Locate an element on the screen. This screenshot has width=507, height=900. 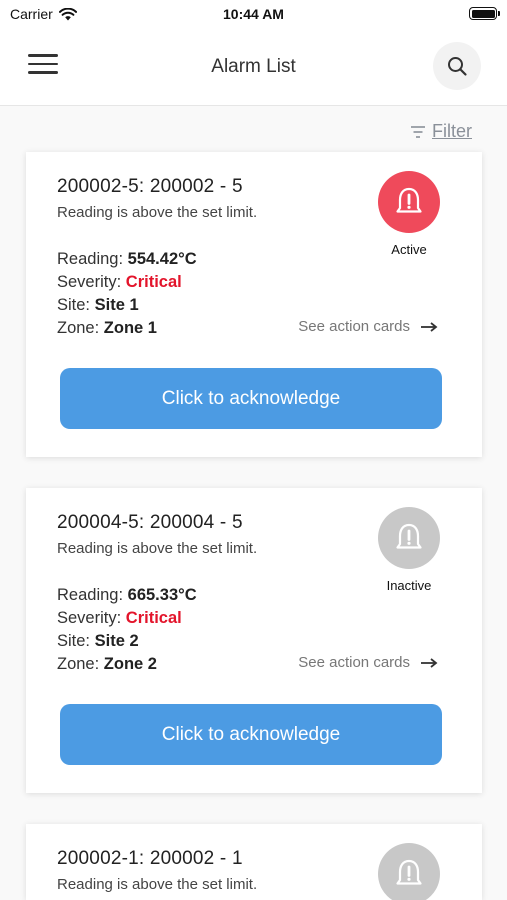
alarm-title: 200002-1: 200002 - 1 is located at coordinates (150, 858).